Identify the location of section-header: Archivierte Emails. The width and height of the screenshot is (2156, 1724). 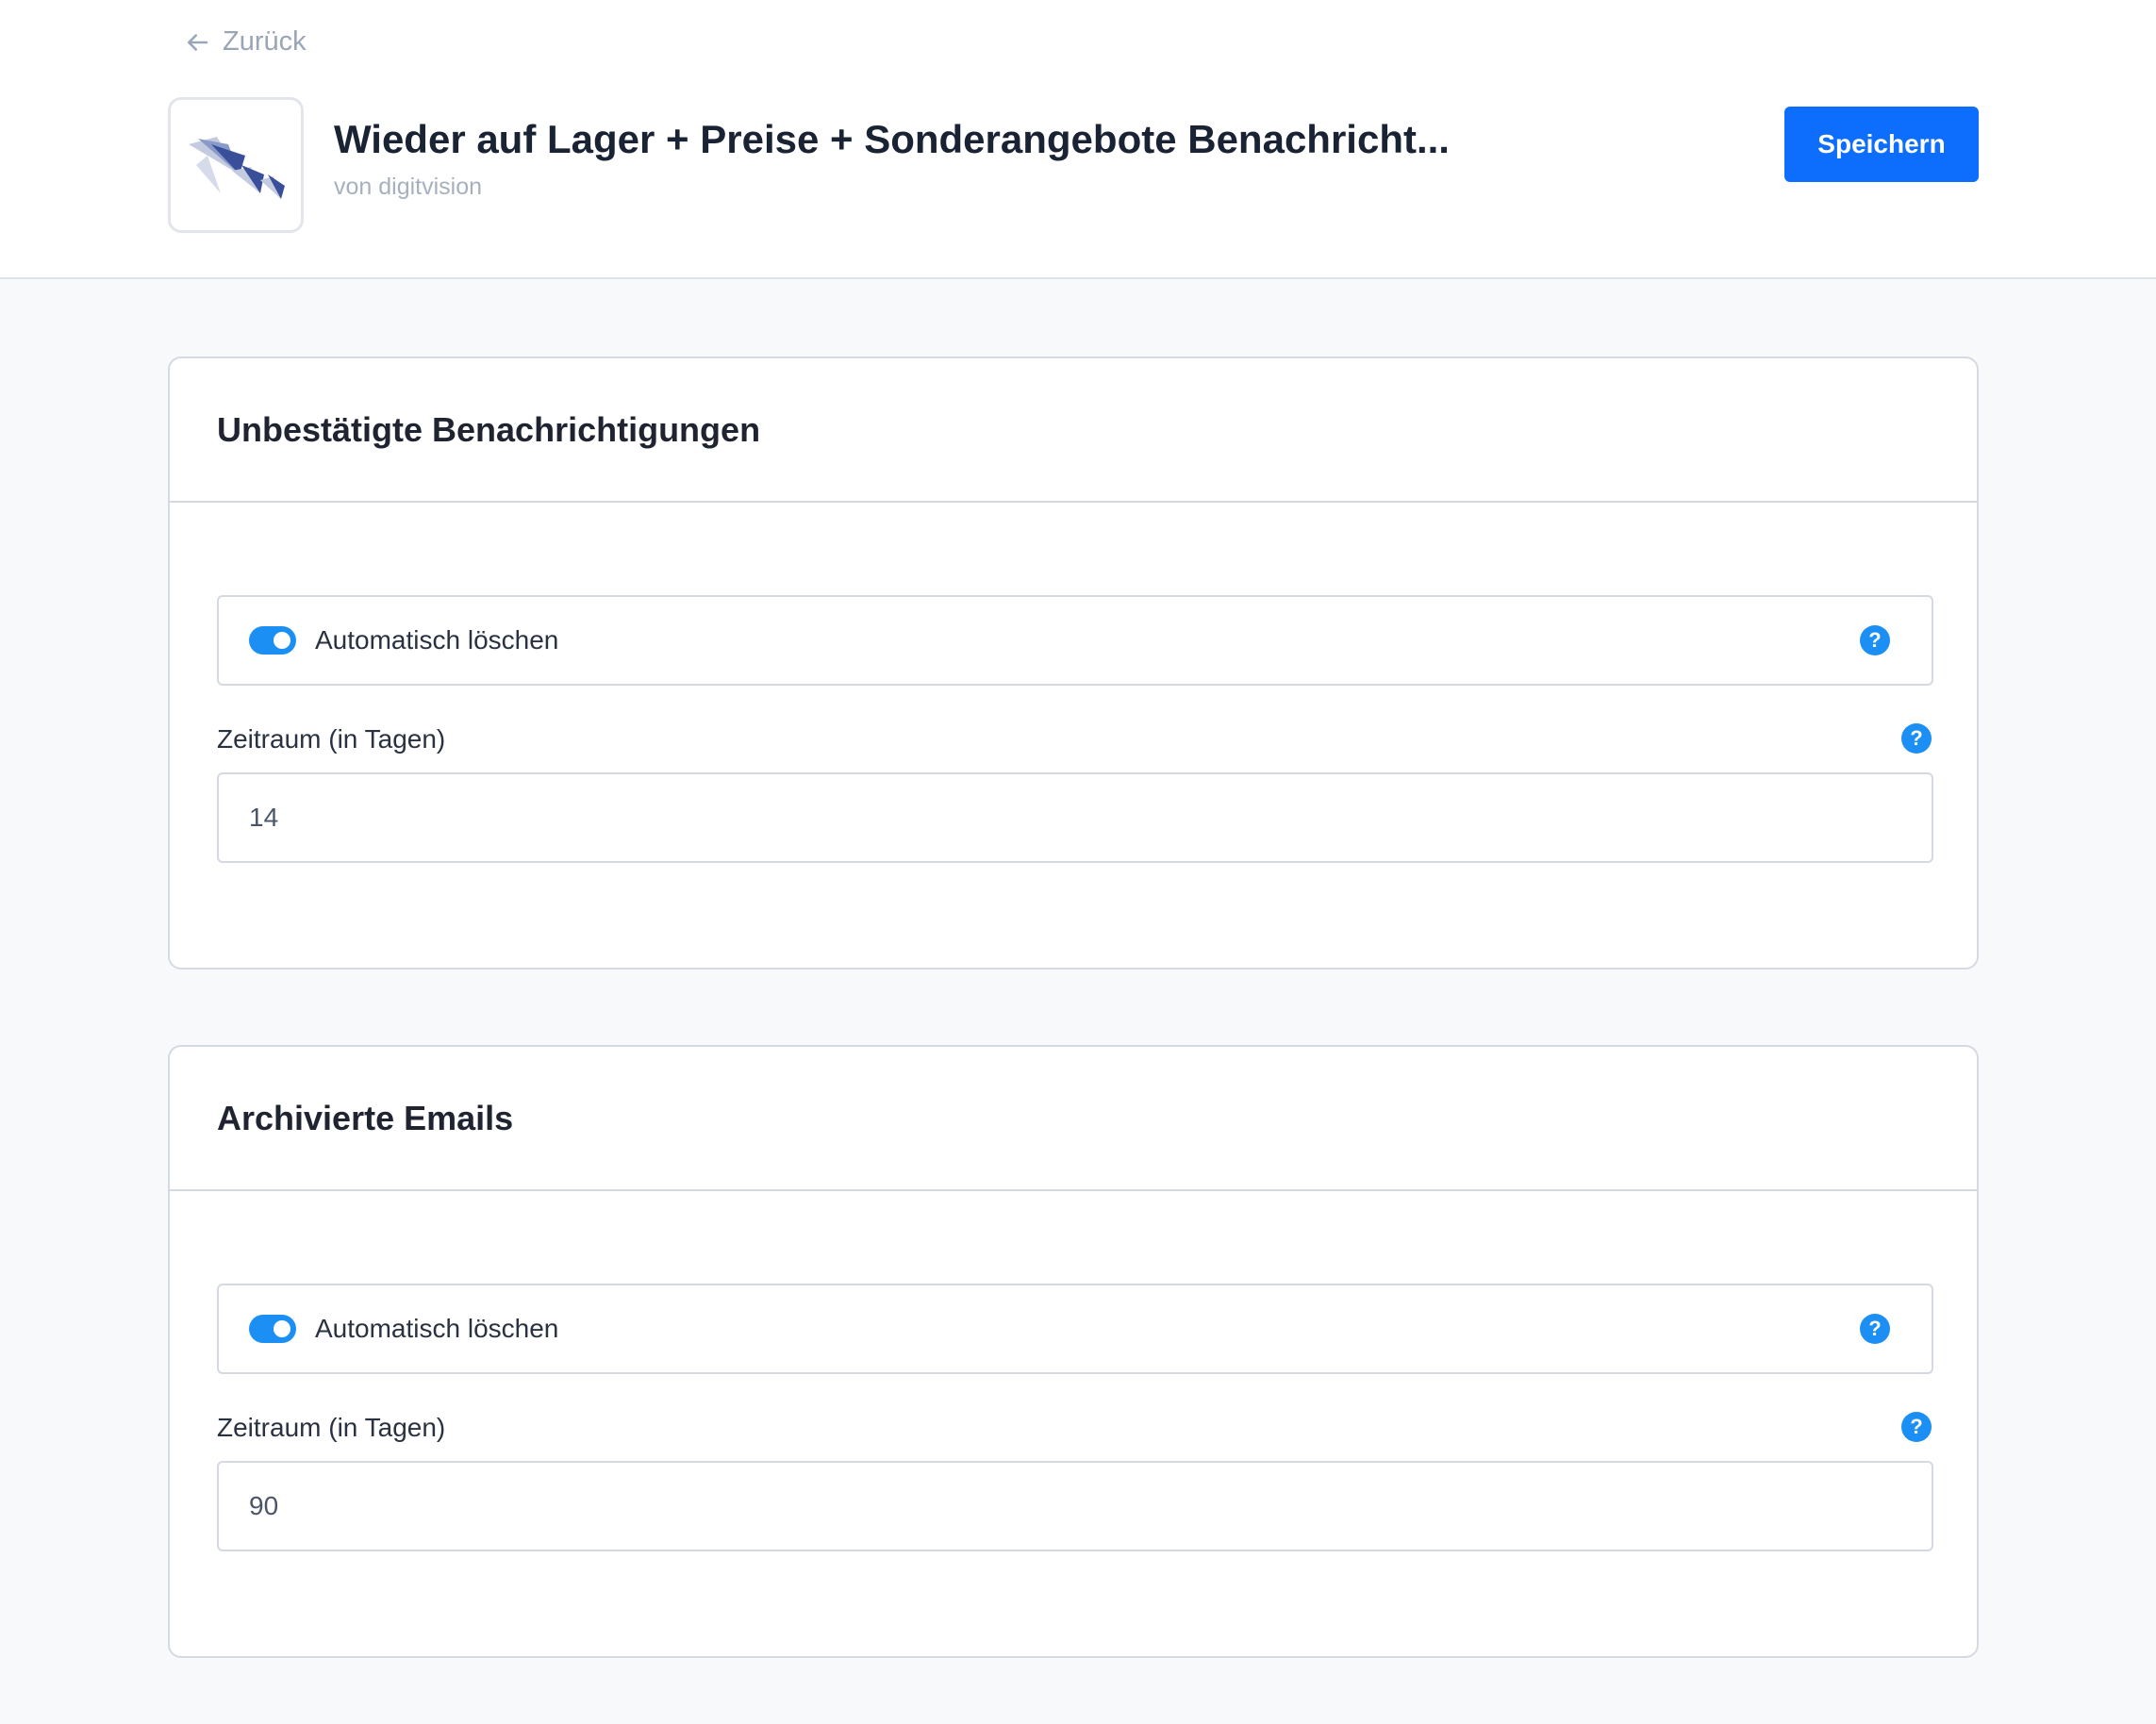
(1073, 1119).